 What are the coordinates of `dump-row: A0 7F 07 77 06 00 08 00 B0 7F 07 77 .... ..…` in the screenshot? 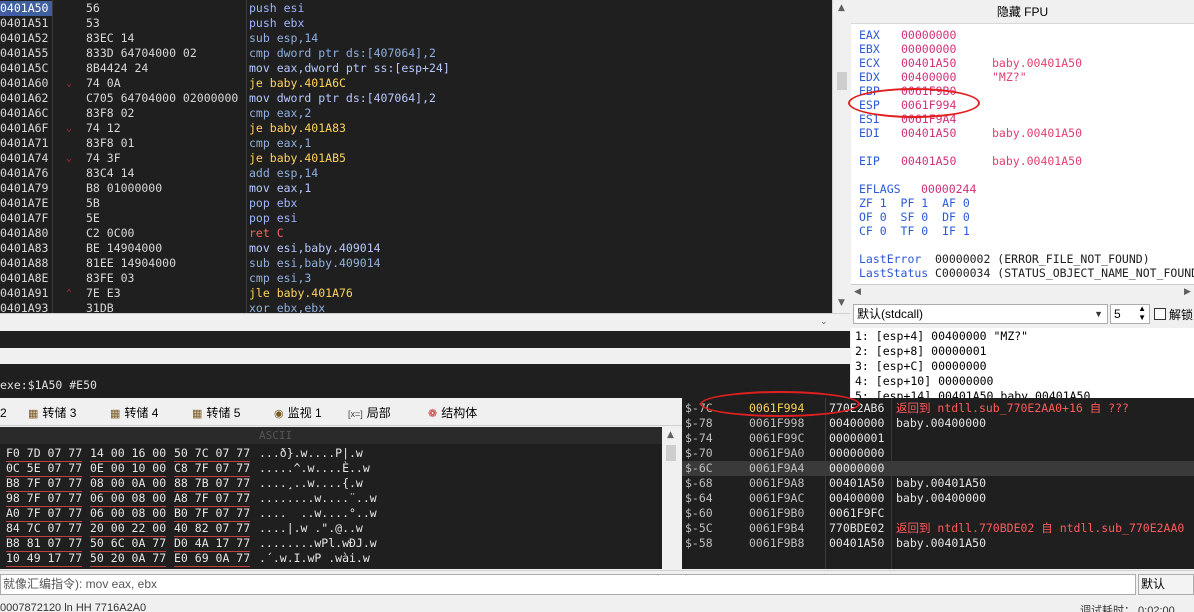 It's located at (331, 514).